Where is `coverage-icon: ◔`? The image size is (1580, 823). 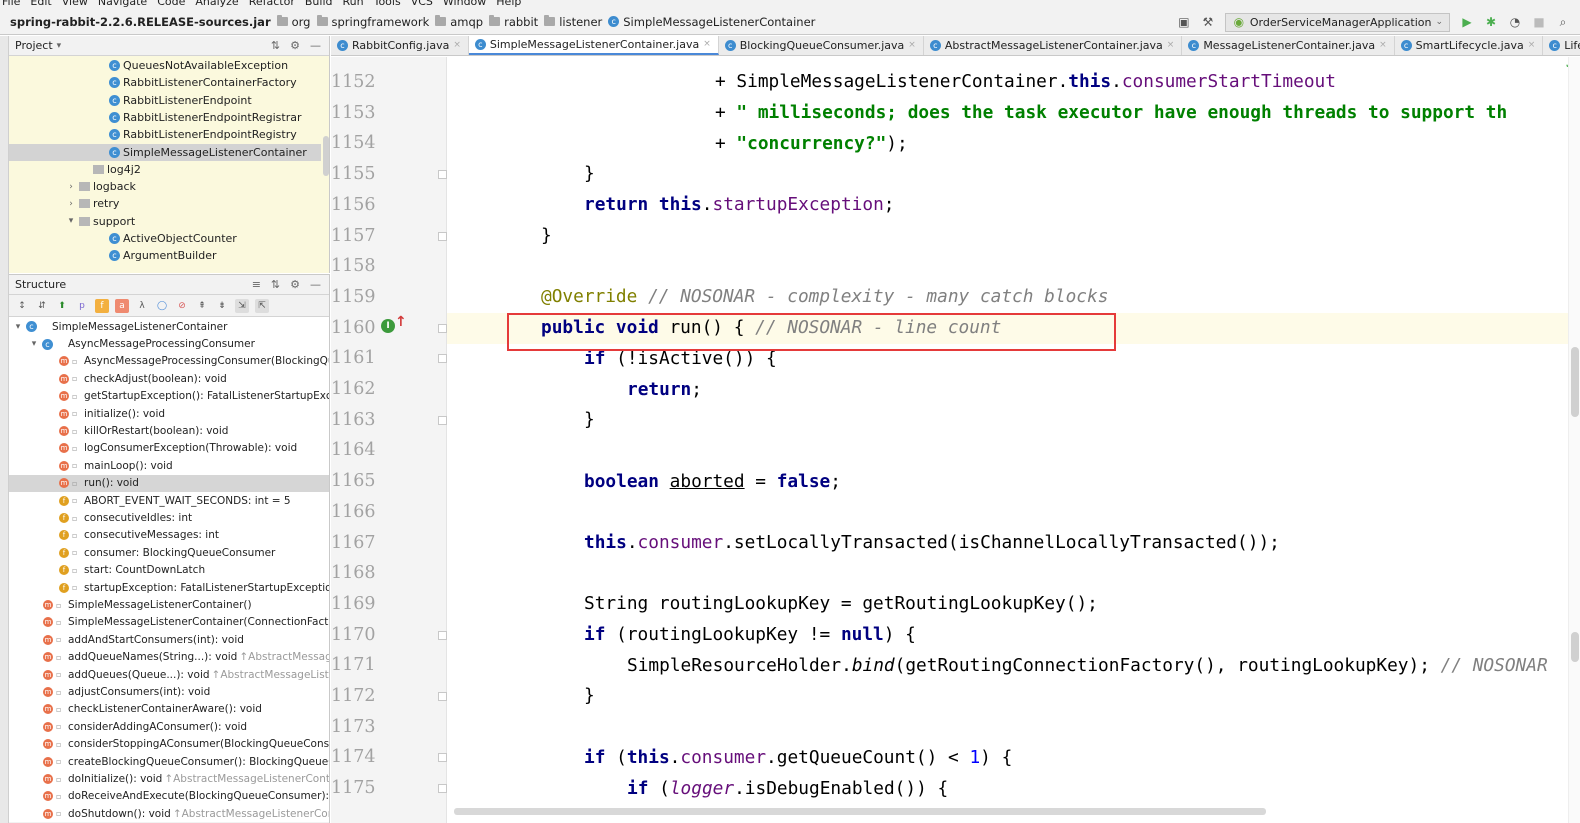 coverage-icon: ◔ is located at coordinates (1515, 22).